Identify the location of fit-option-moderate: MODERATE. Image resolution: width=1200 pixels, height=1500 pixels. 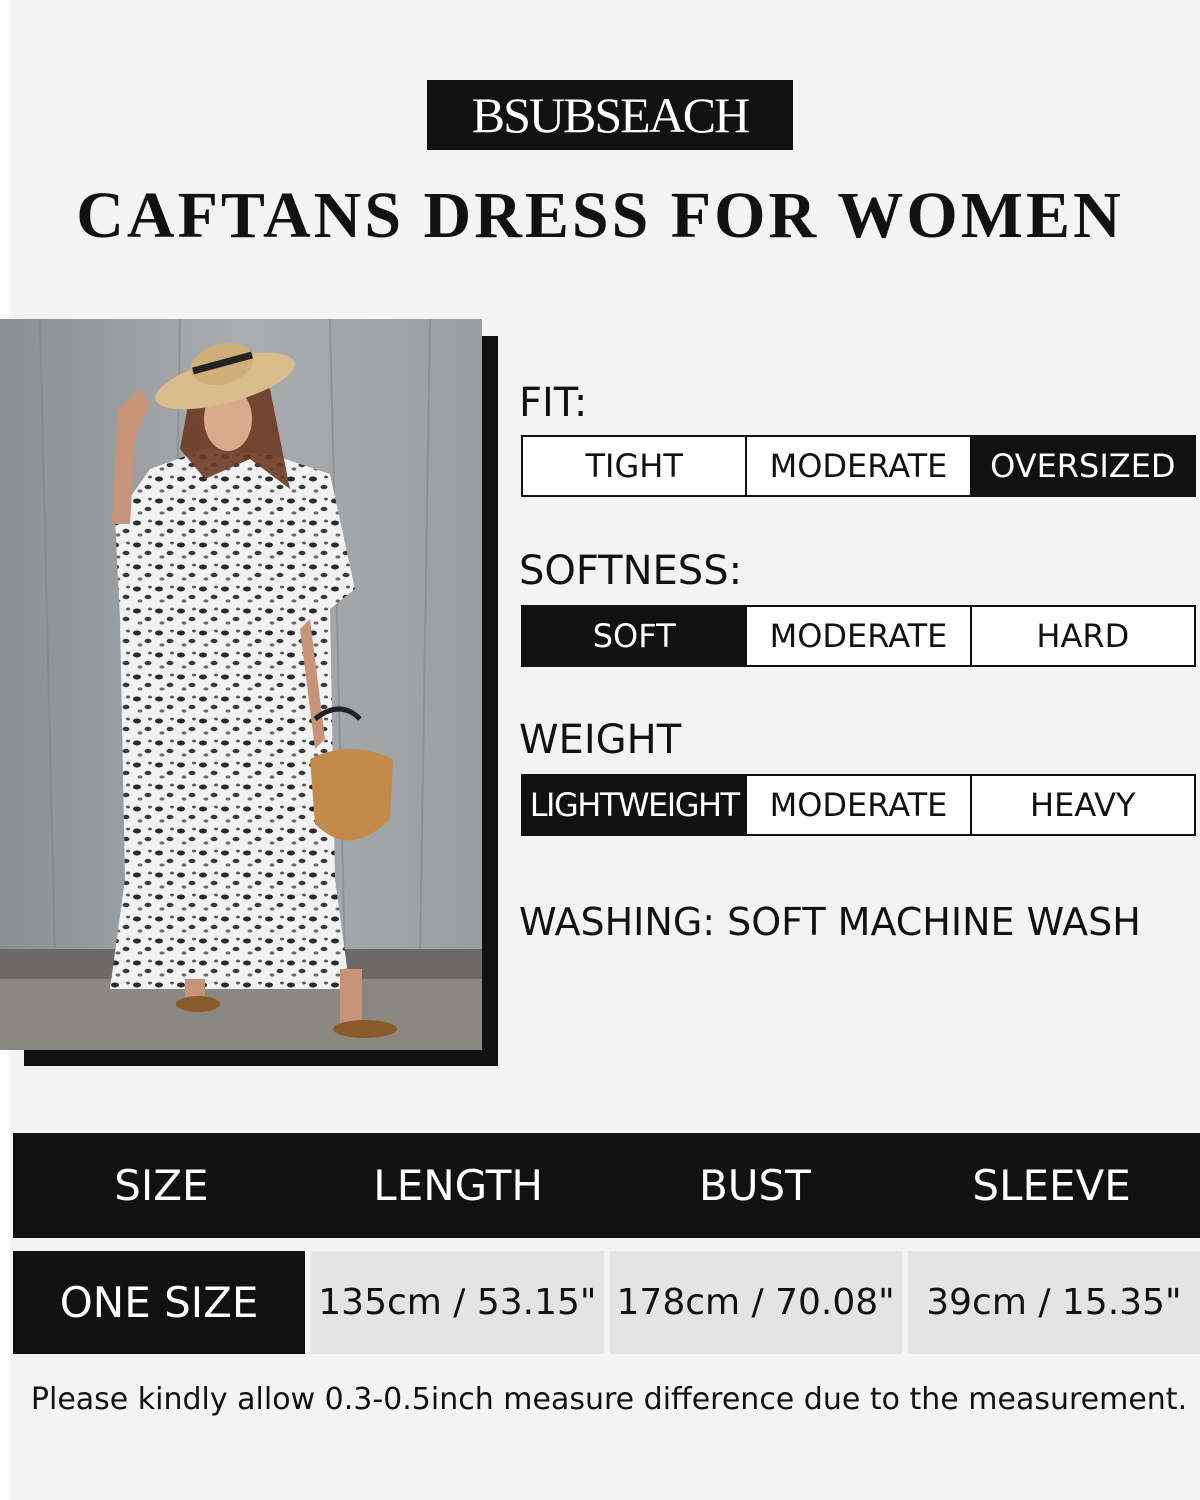
(859, 466).